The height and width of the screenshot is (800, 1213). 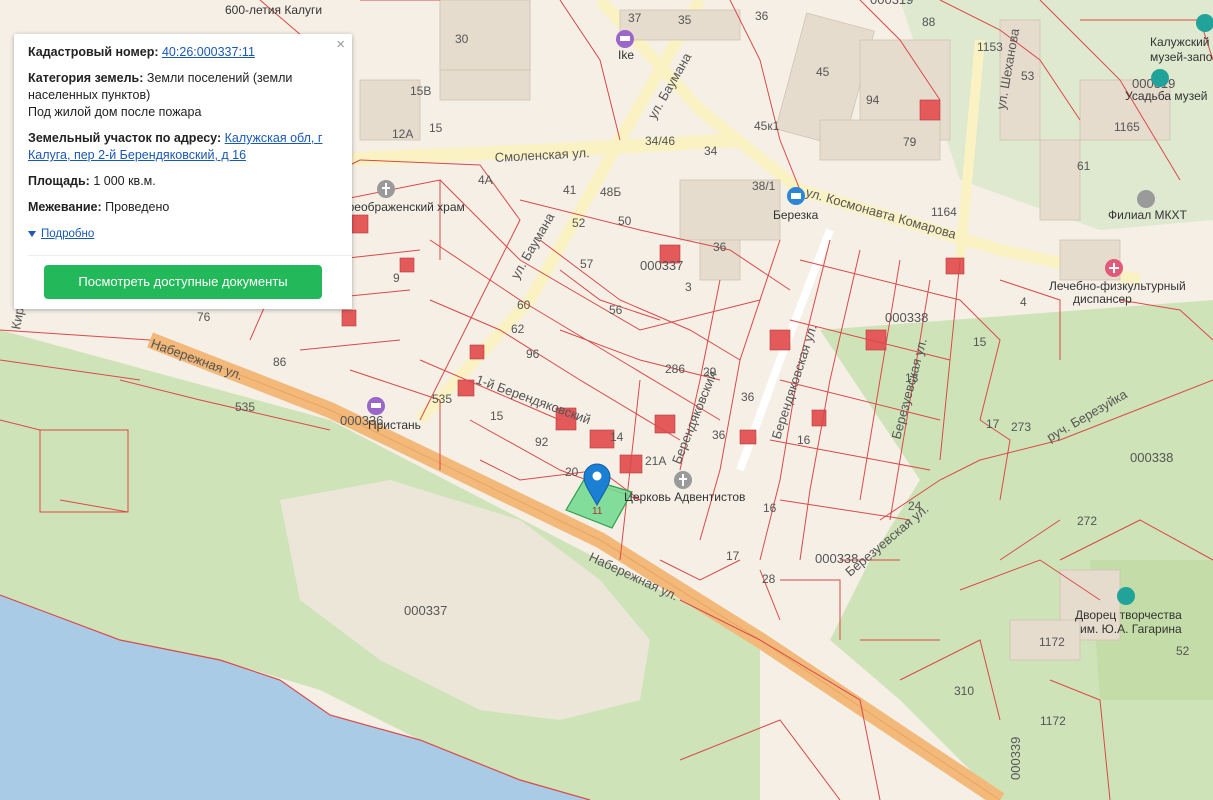 I want to click on svg-text: 13, so click(x=912, y=378).